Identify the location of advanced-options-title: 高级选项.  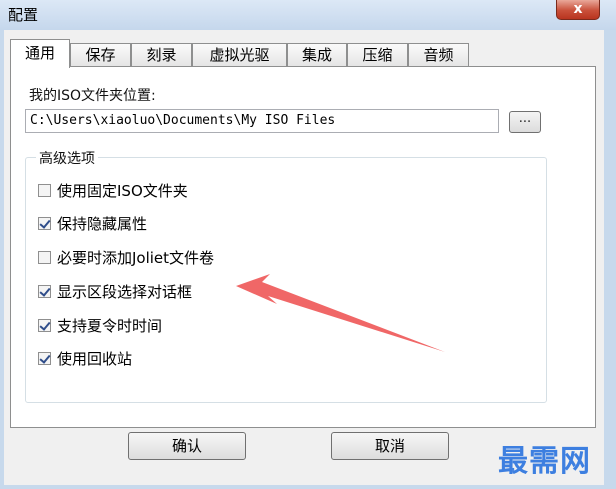
(67, 158).